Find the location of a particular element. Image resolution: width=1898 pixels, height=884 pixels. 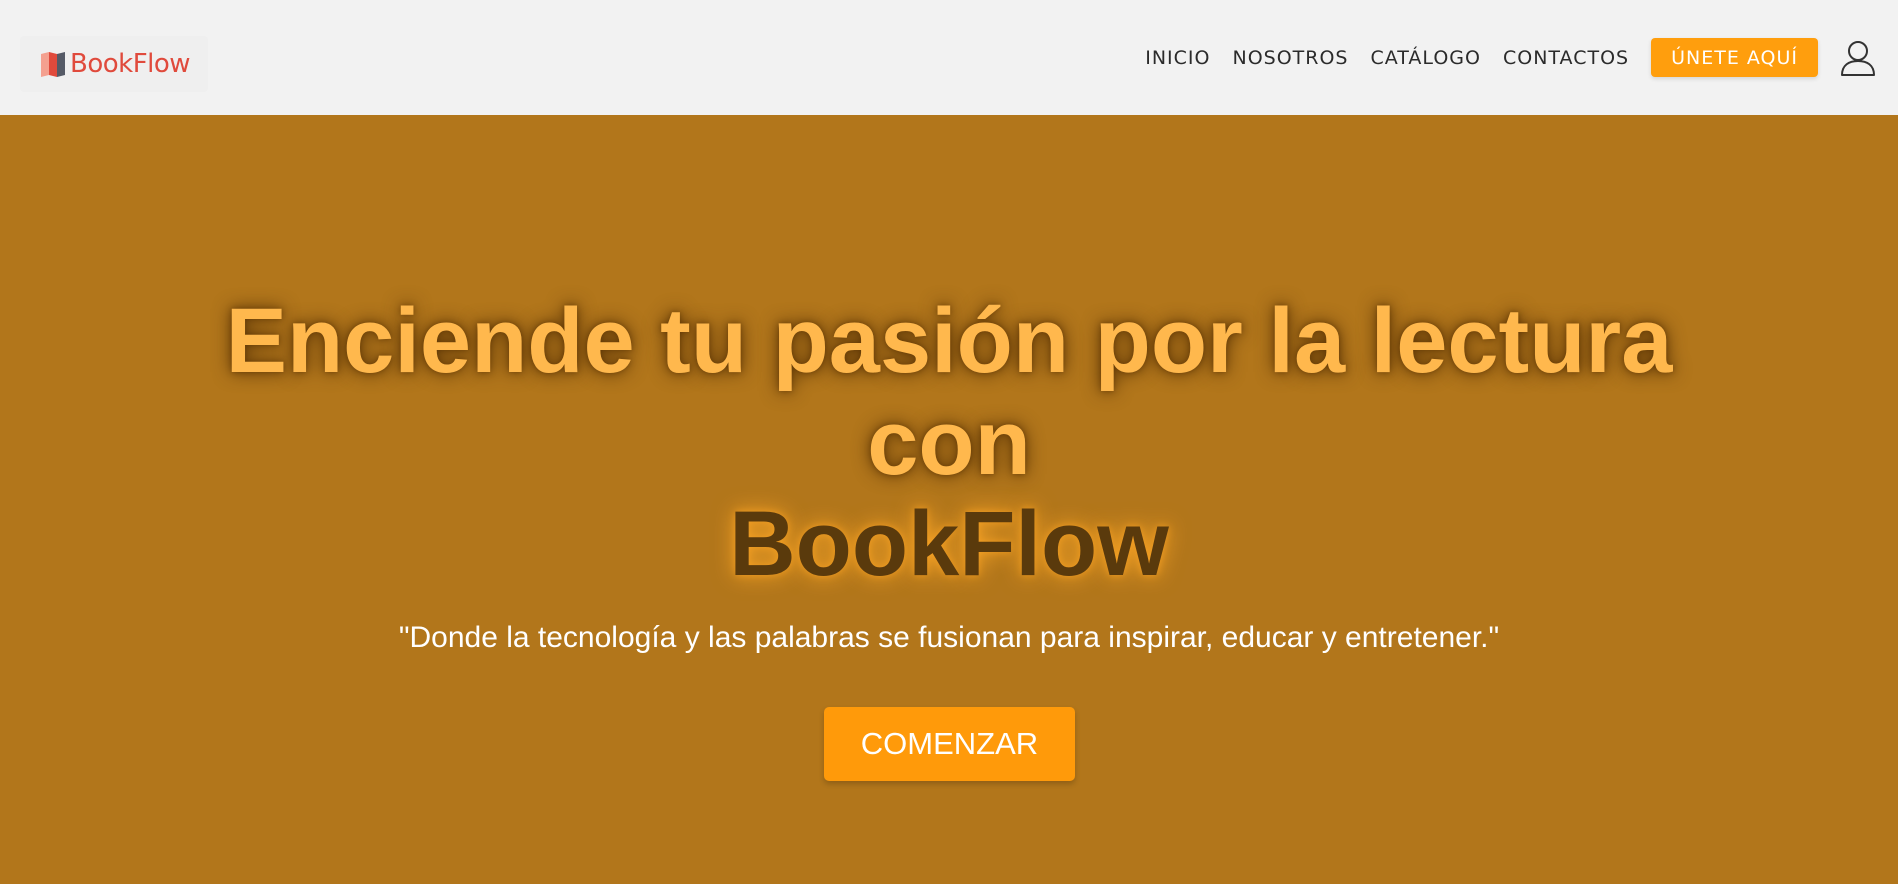

join-button: ÚNETE AQUÍ is located at coordinates (1734, 57).